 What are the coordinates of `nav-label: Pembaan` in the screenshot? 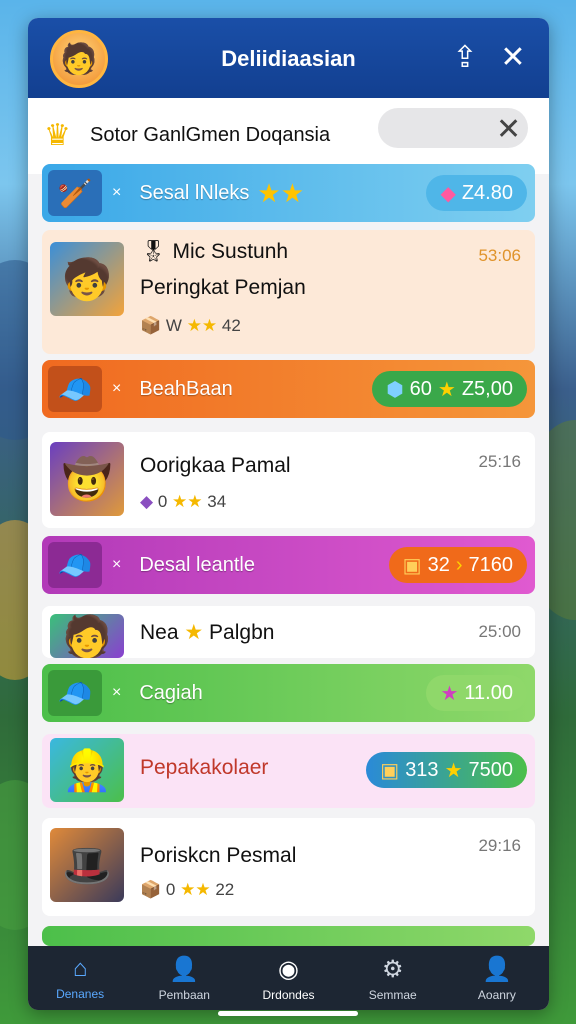 It's located at (184, 994).